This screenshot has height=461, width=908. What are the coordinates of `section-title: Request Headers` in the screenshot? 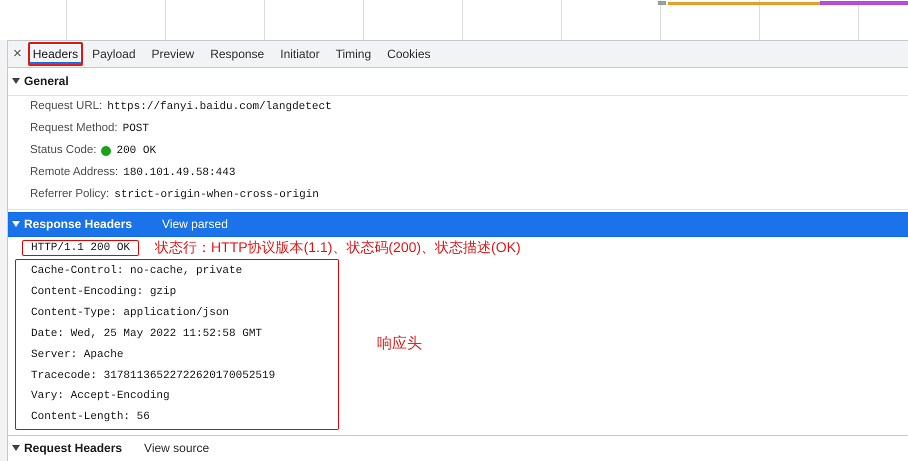 It's located at (73, 448).